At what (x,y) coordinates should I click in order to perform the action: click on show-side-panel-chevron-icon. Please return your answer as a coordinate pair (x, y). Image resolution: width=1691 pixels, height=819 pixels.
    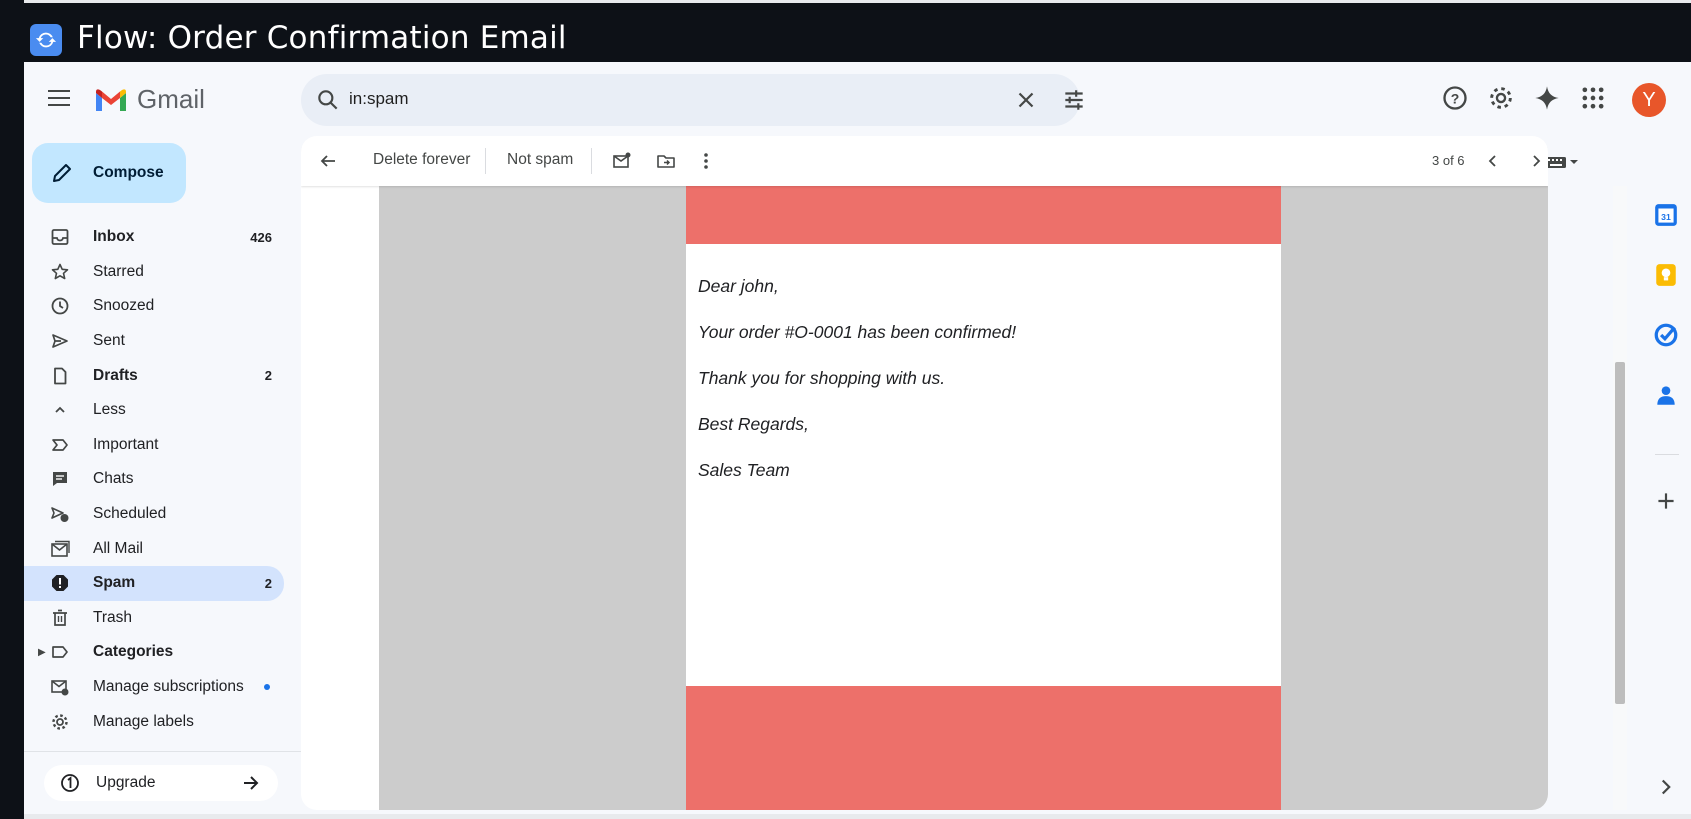
    Looking at the image, I should click on (1666, 787).